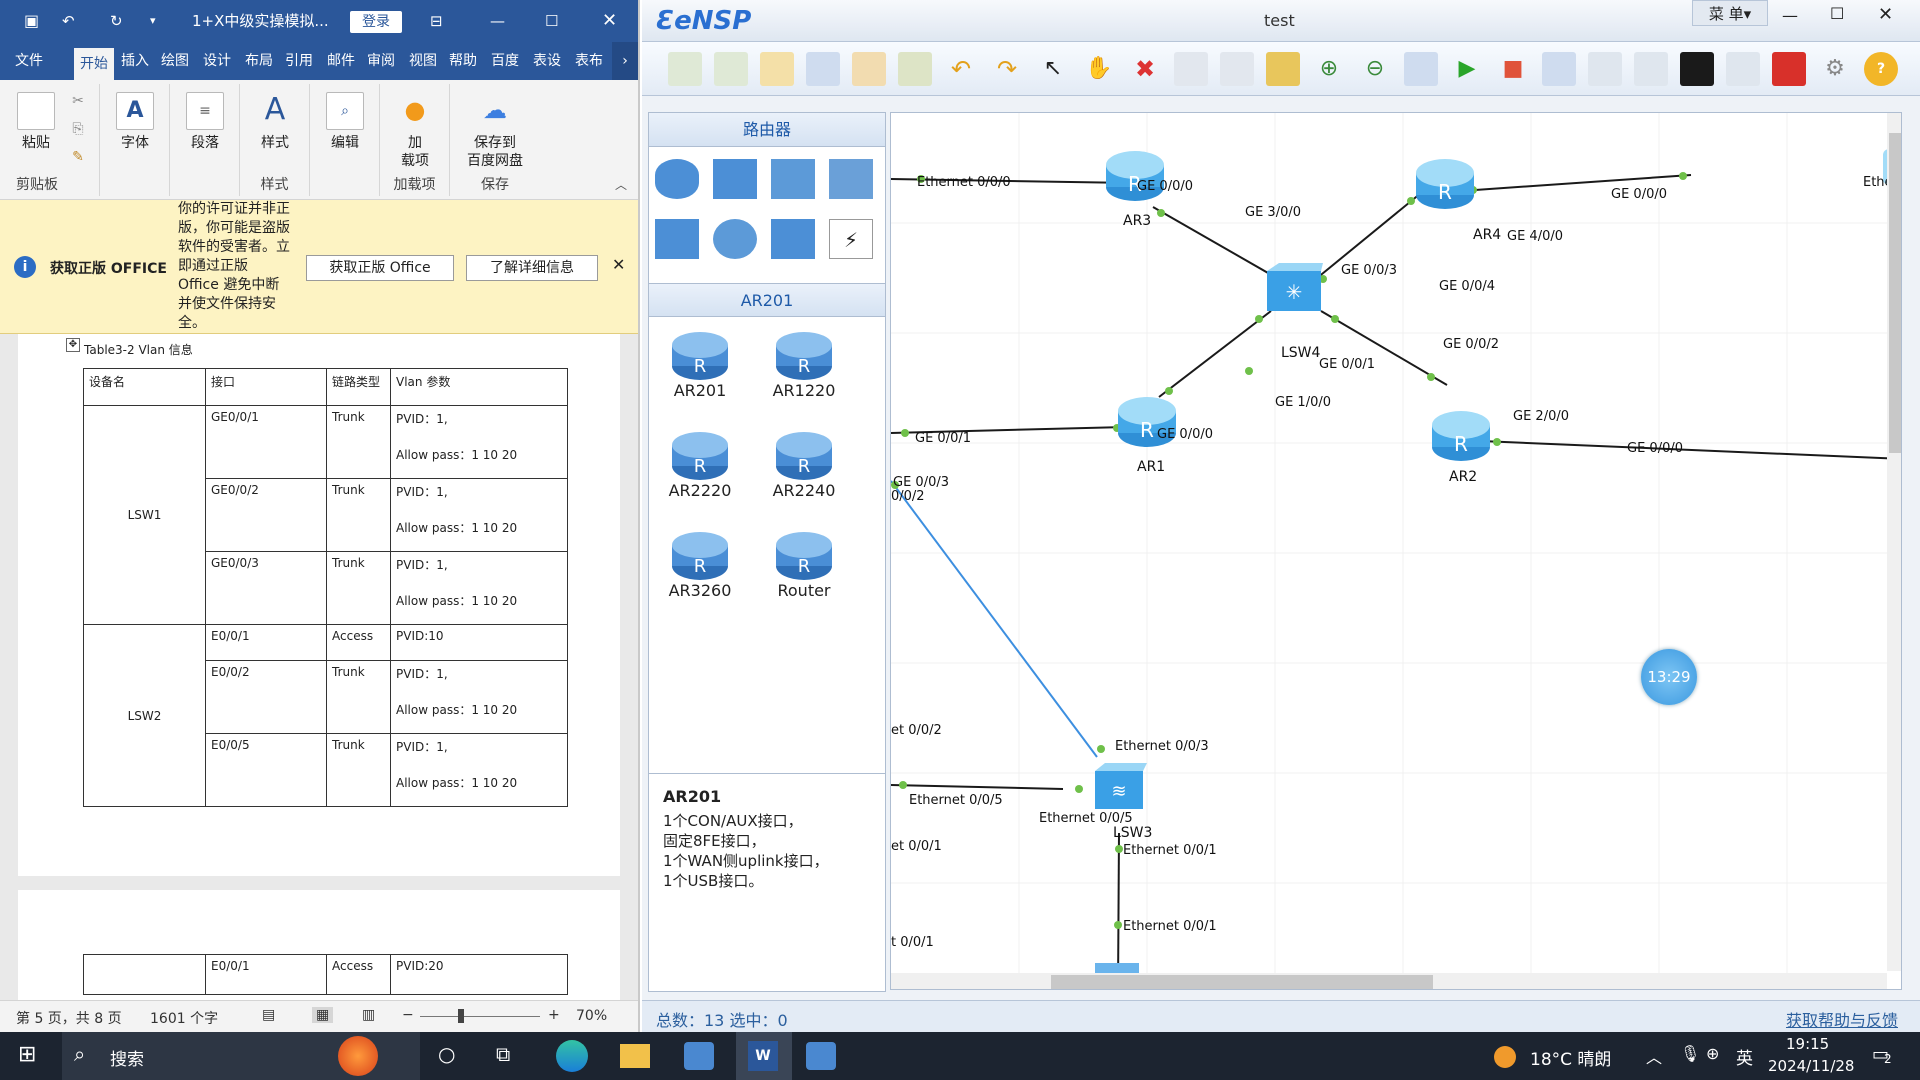 This screenshot has width=1920, height=1080. I want to click on network-icon: ⊕, so click(1712, 1053).